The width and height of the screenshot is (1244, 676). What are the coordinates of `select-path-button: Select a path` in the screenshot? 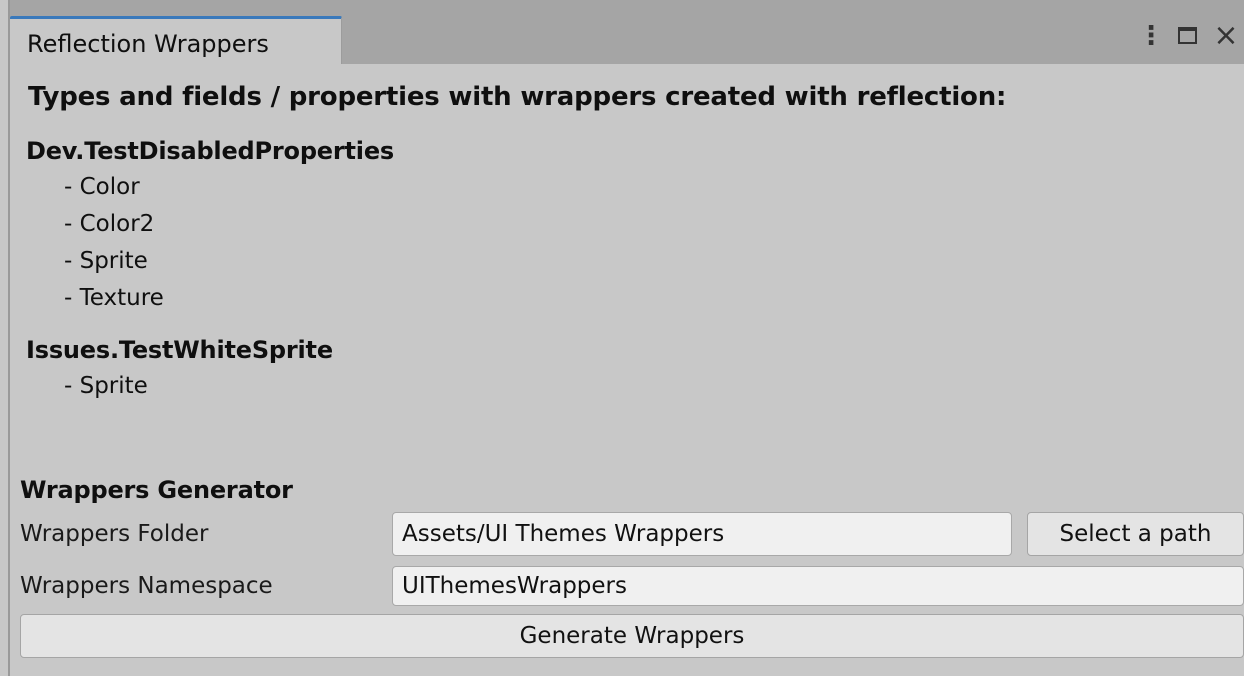 It's located at (1135, 534).